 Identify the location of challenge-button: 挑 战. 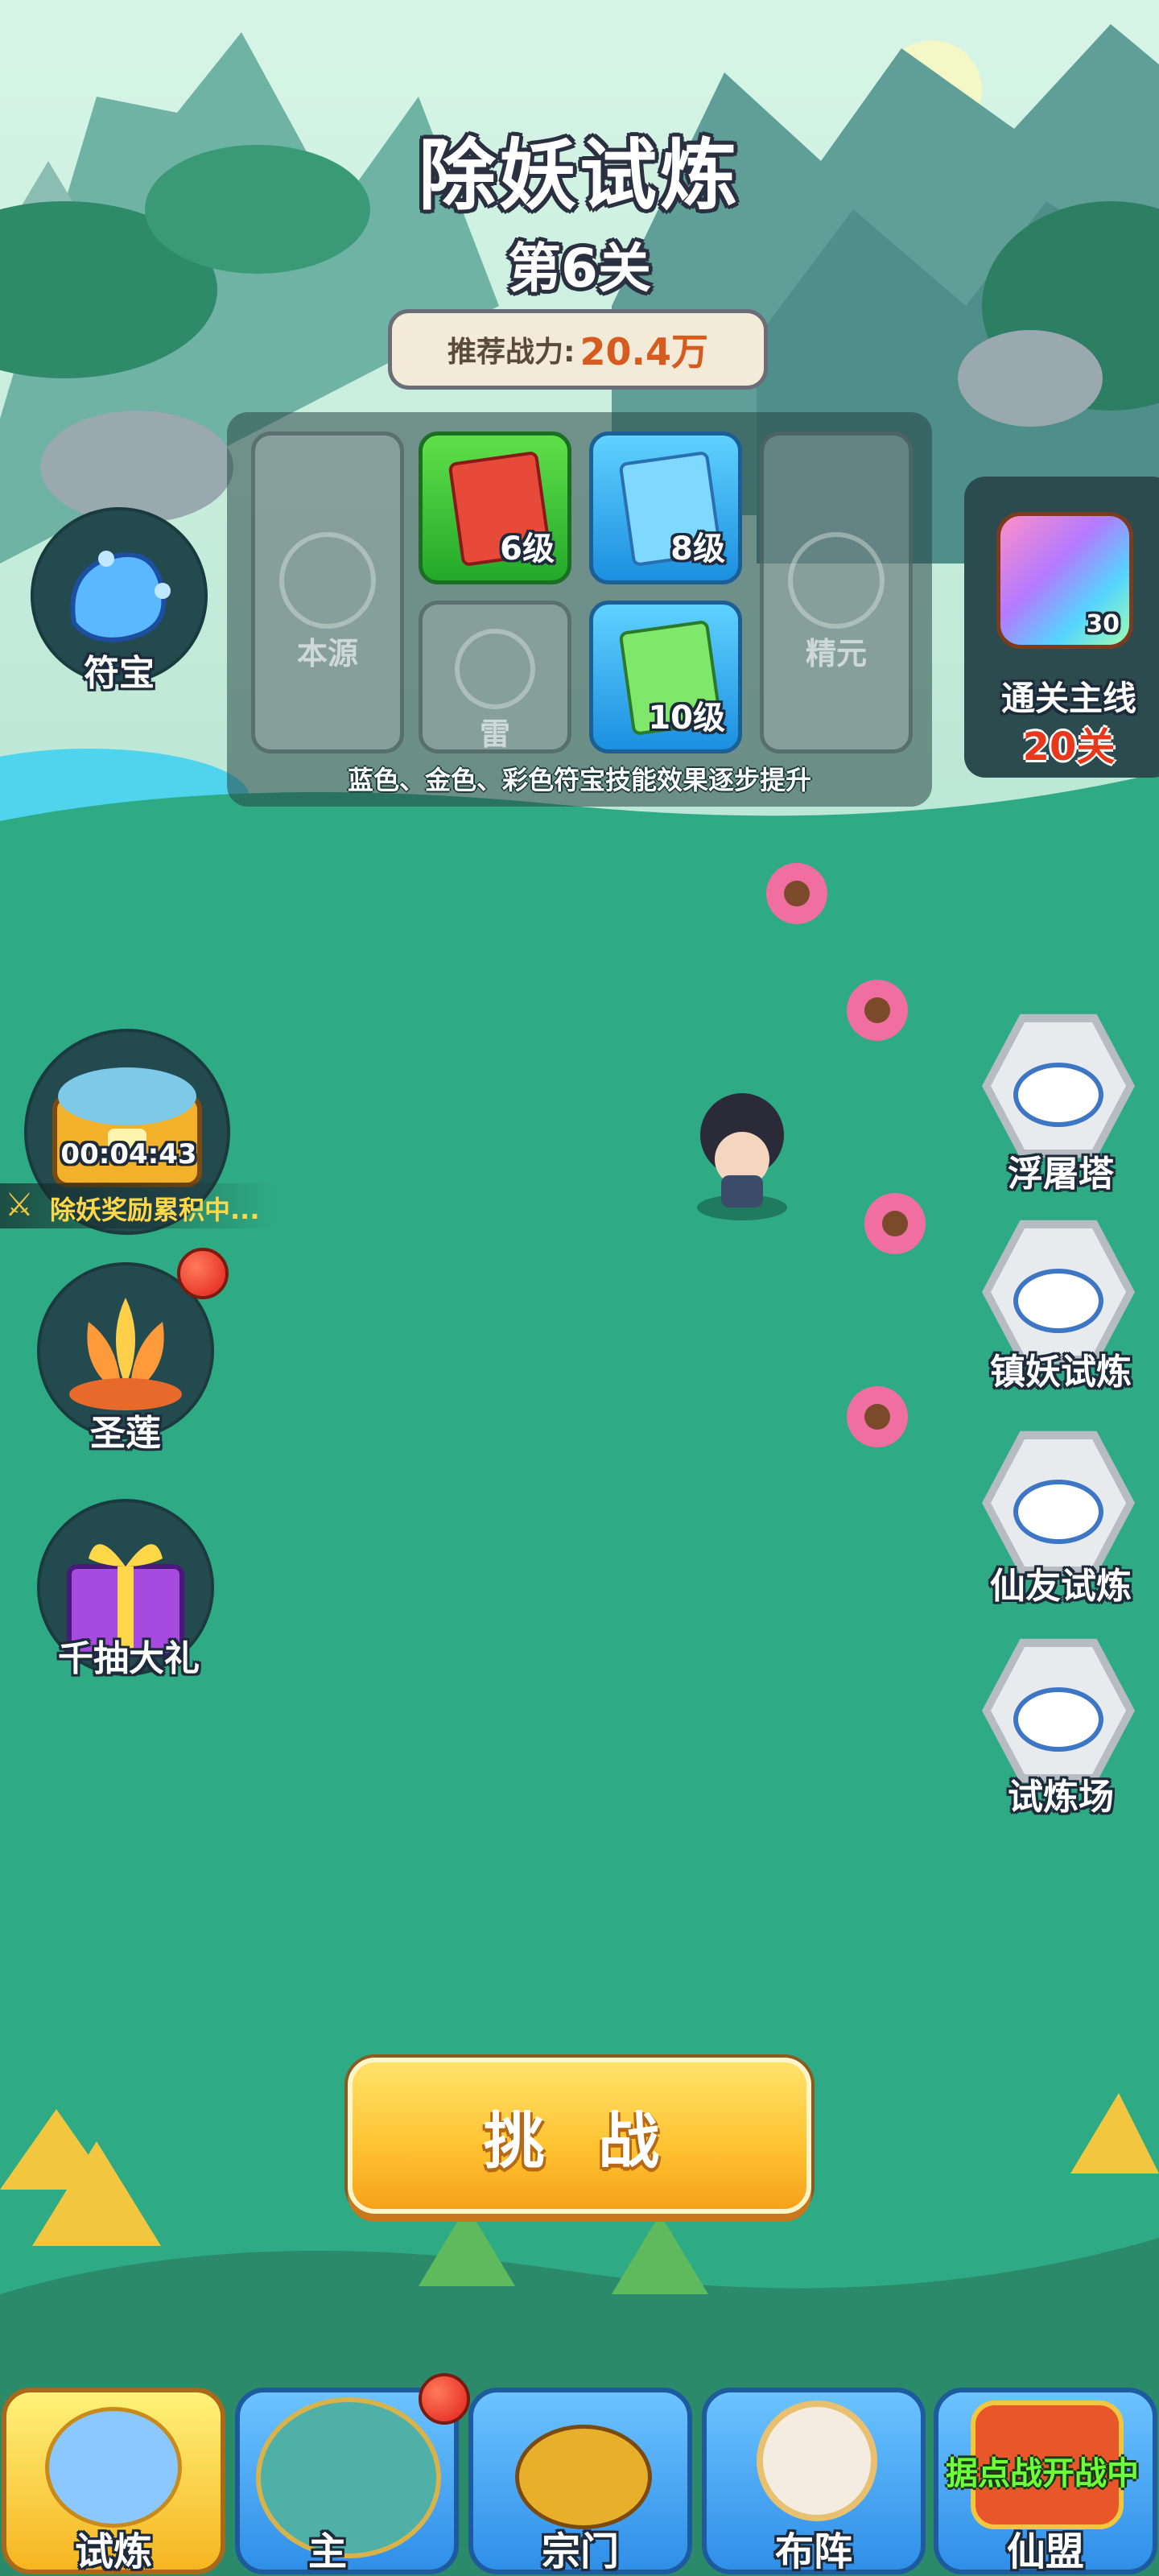
(579, 2136).